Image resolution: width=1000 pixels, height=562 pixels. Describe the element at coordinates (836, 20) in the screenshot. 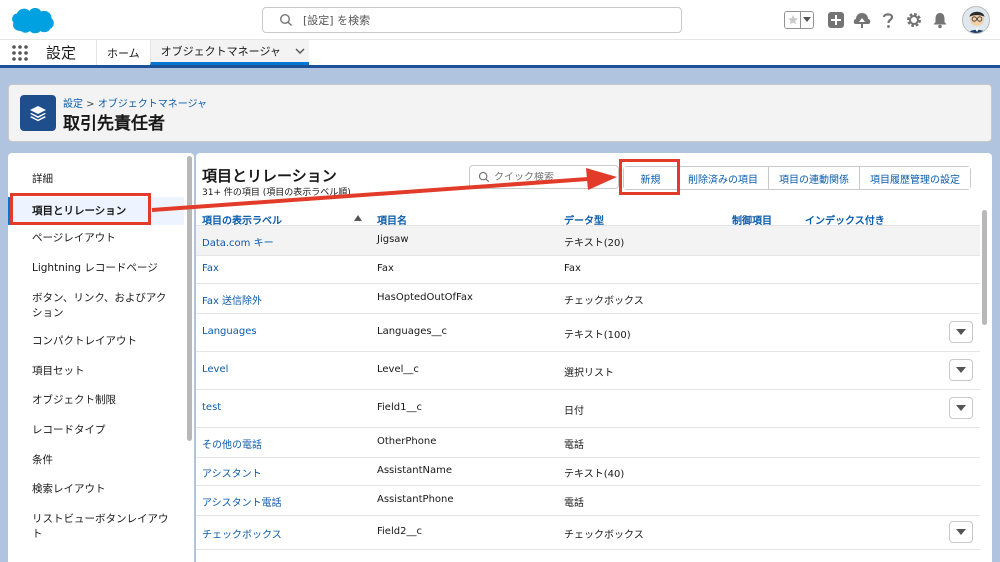

I see `global-create-icon` at that location.